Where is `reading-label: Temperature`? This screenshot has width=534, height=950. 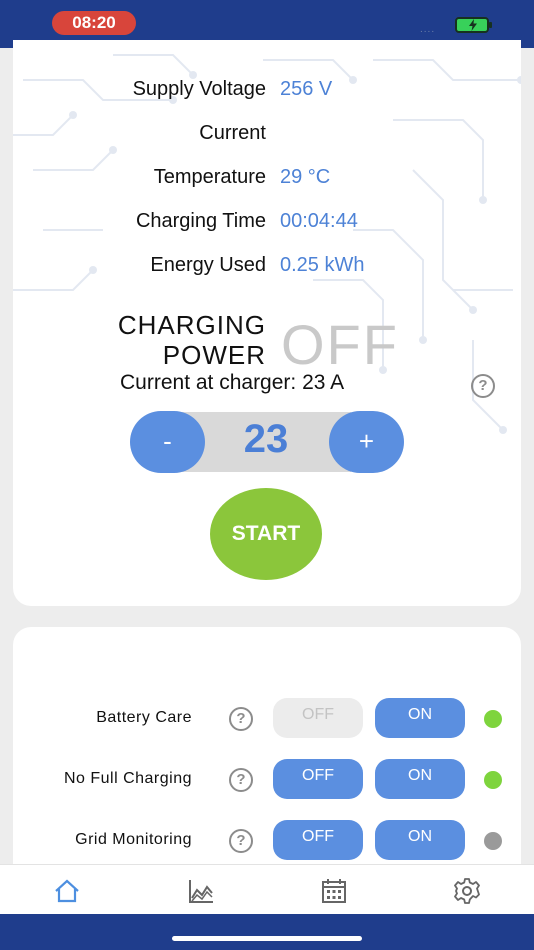 reading-label: Temperature is located at coordinates (209, 177).